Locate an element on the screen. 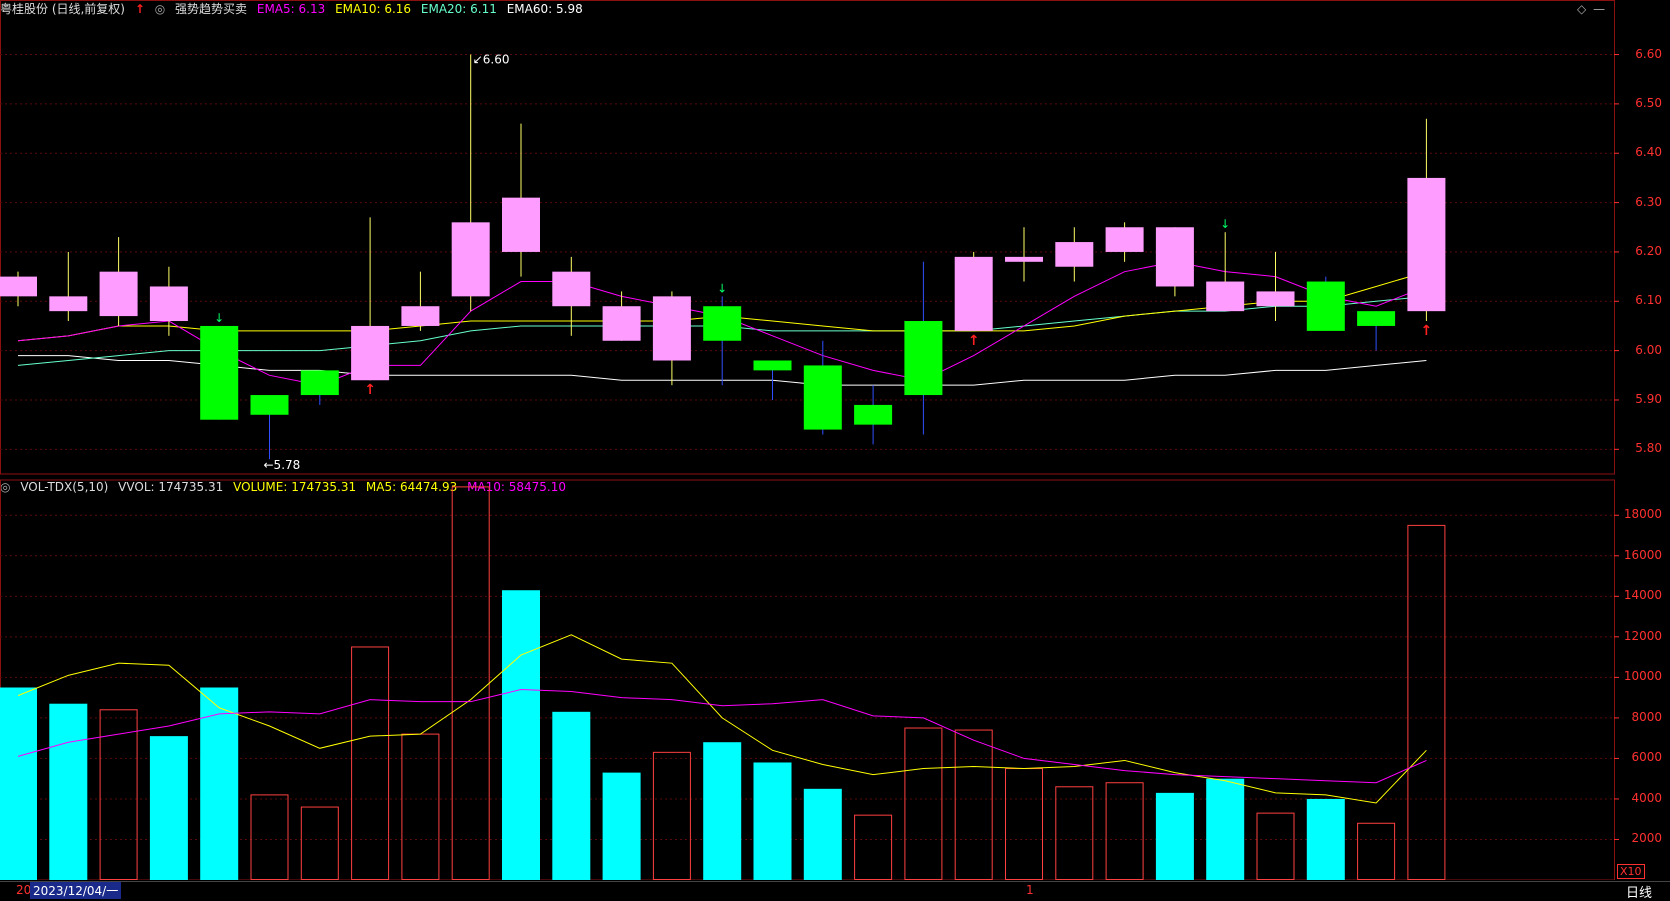  price-tick-label: 6.60 is located at coordinates (1648, 53).